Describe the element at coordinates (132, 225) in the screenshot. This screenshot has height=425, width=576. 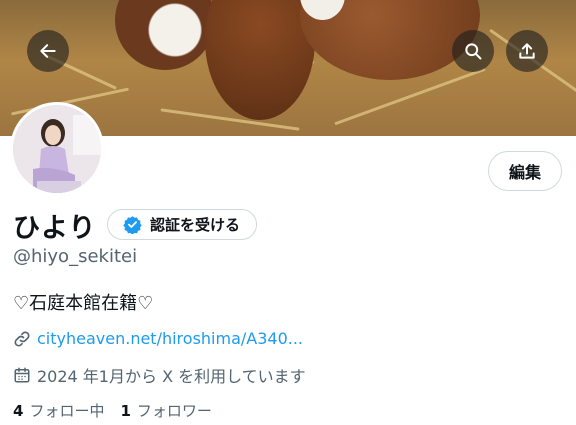
I see `verified-badge-icon` at that location.